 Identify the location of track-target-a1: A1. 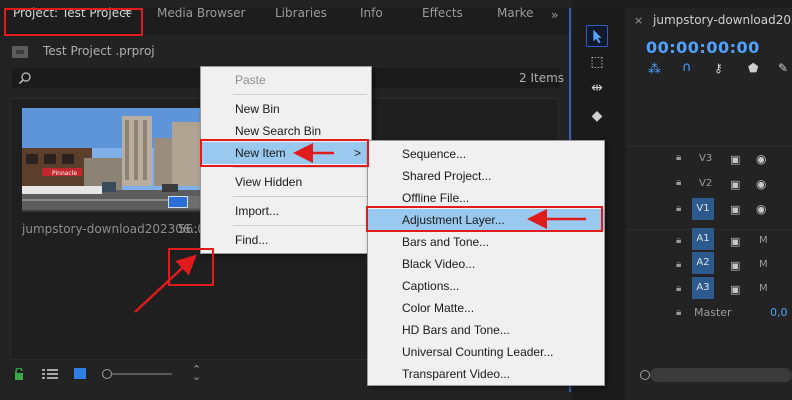
(703, 239).